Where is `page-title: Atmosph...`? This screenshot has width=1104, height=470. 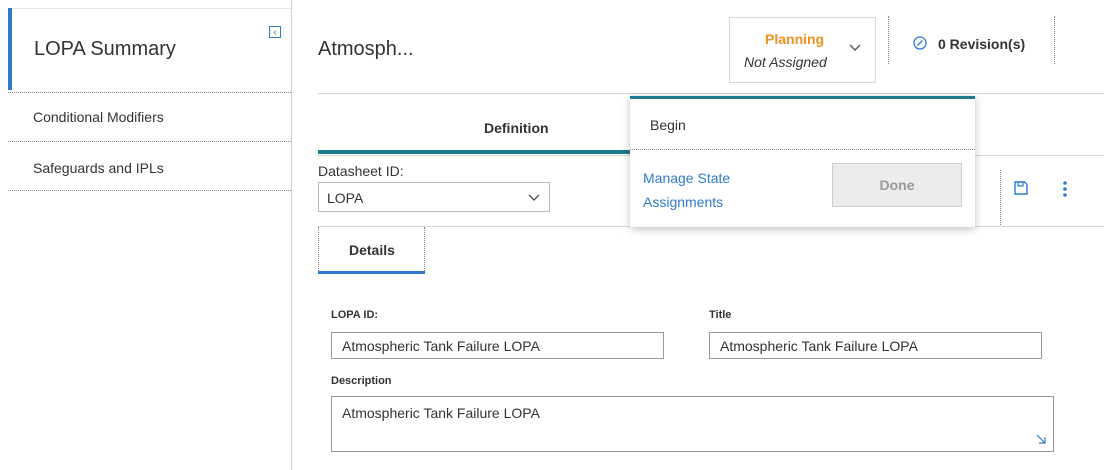 page-title: Atmosph... is located at coordinates (366, 49).